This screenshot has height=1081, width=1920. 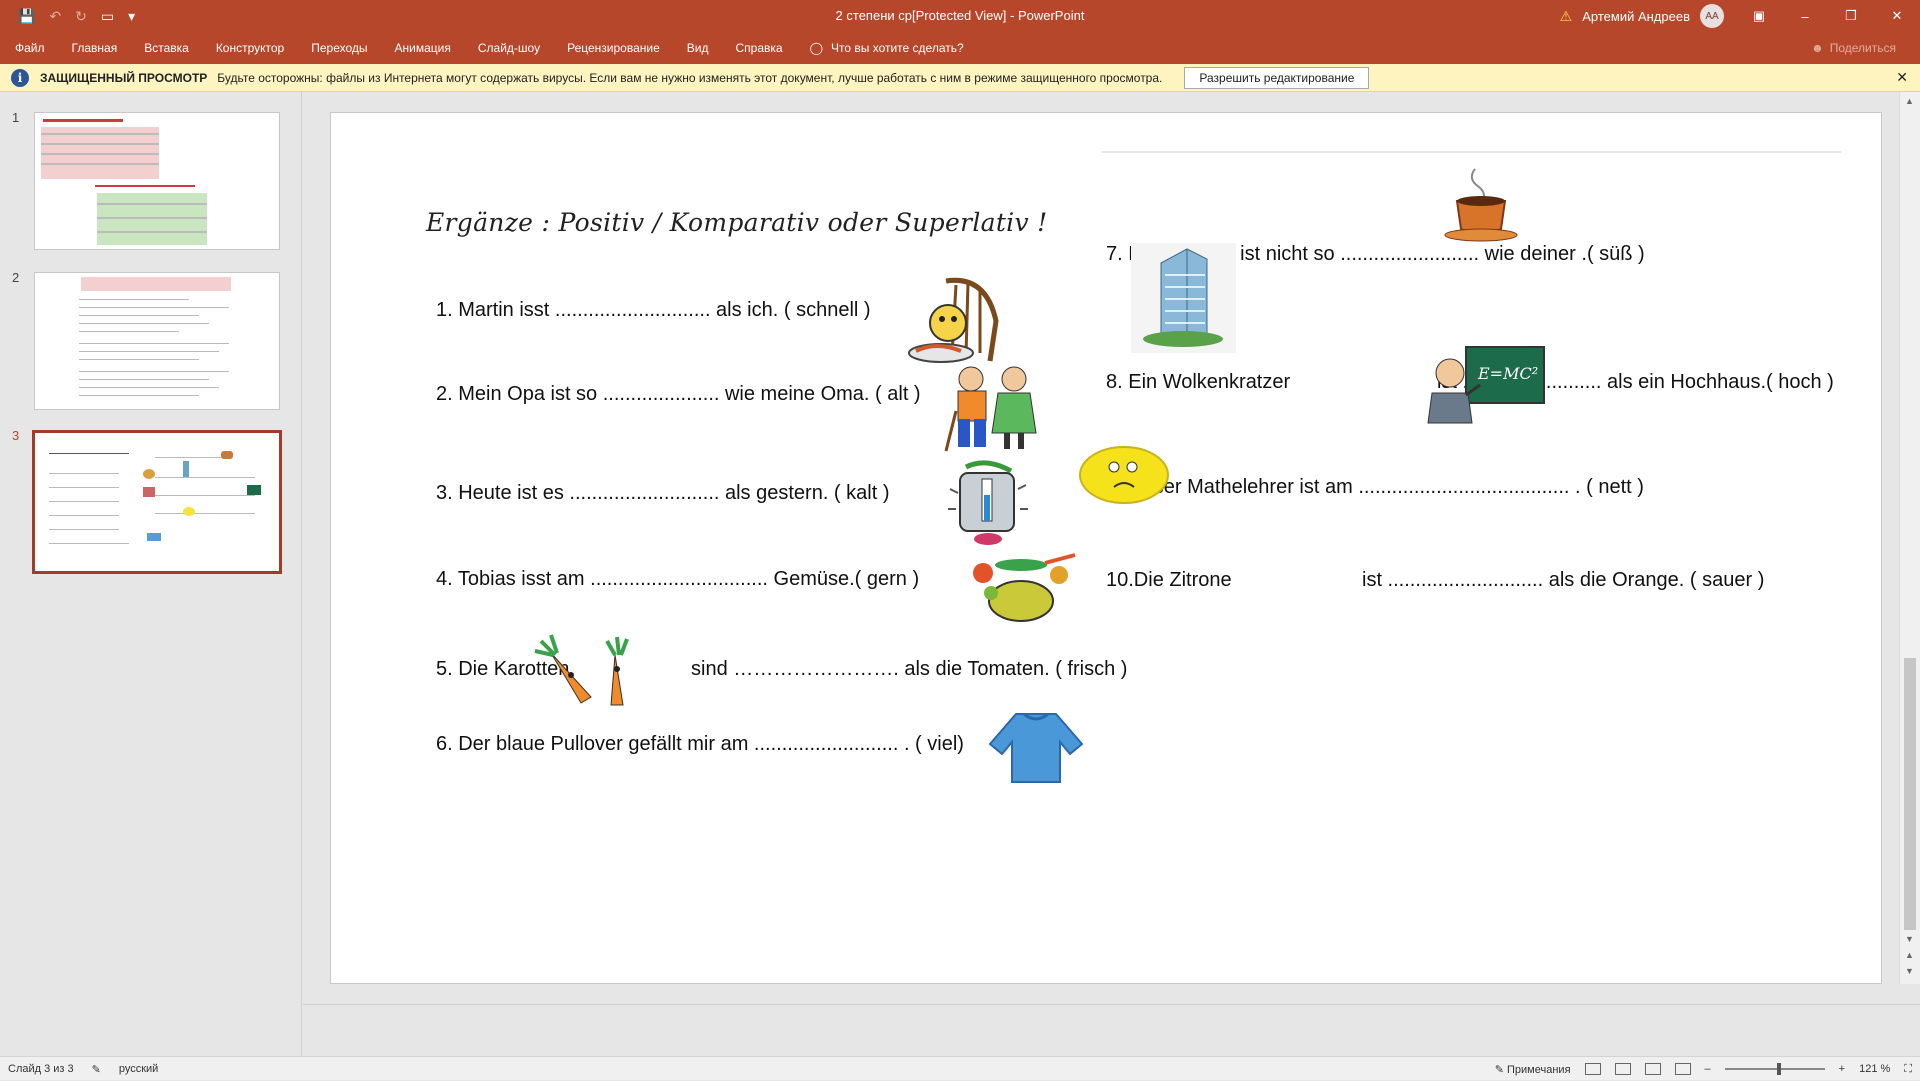 I want to click on tab-review: Рецензирование, so click(x=613, y=48).